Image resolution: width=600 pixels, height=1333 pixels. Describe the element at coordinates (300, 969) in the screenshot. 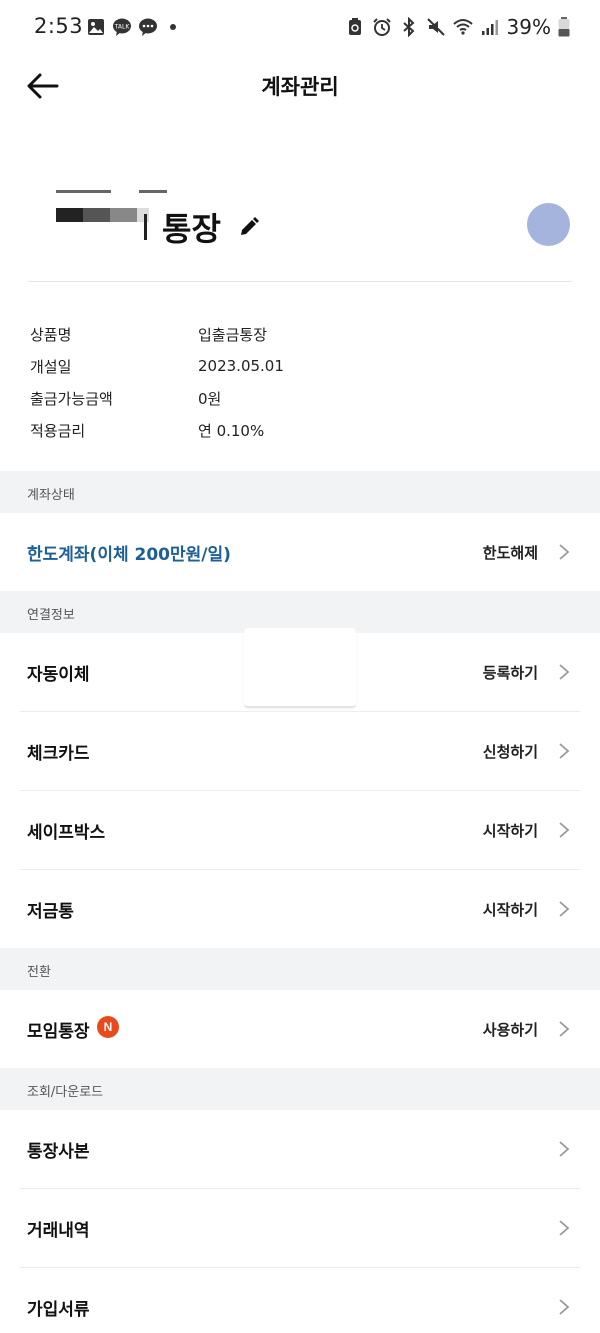

I see `section-header-convert: 전환` at that location.